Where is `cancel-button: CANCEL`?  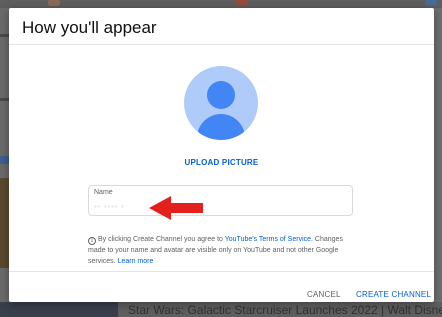
cancel-button: CANCEL is located at coordinates (324, 294).